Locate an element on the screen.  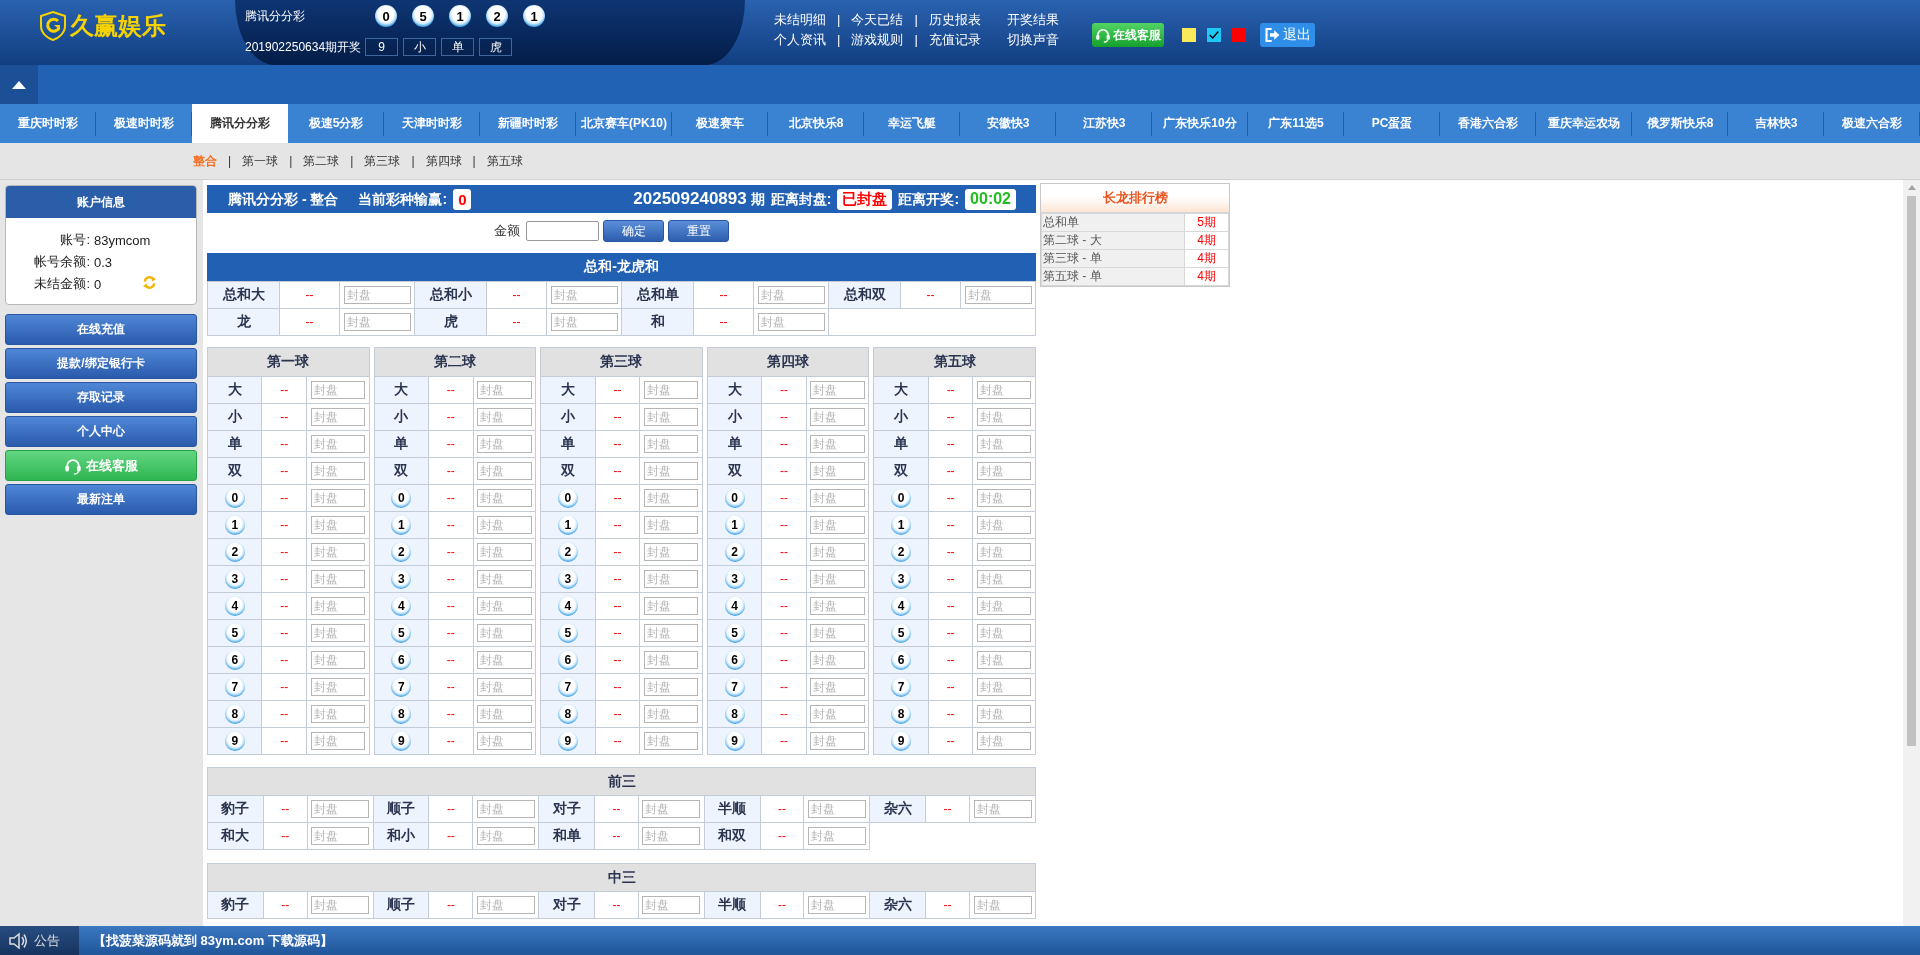
header-link: 切换声音 is located at coordinates (1032, 40).